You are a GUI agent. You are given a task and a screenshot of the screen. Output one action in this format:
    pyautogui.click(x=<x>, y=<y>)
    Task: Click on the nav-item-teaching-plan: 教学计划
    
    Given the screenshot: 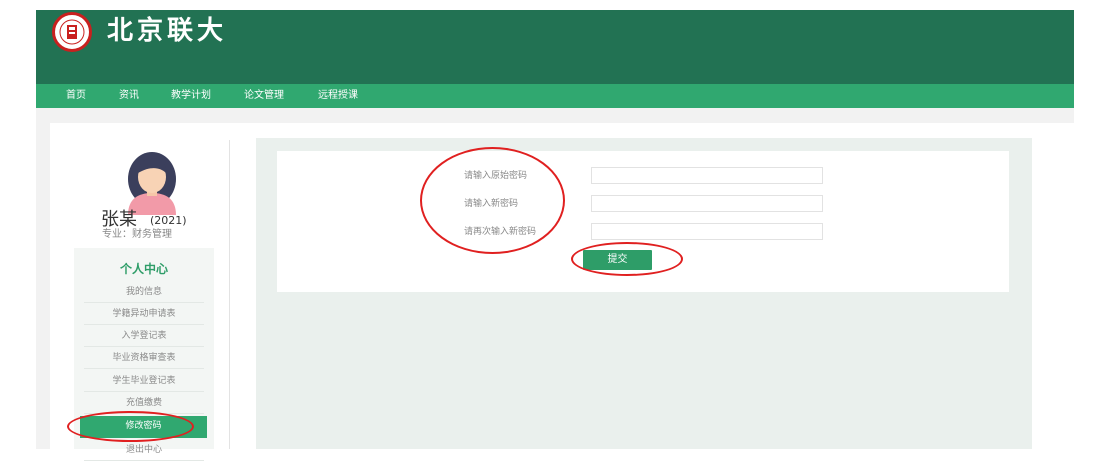 What is the action you would take?
    pyautogui.click(x=191, y=96)
    